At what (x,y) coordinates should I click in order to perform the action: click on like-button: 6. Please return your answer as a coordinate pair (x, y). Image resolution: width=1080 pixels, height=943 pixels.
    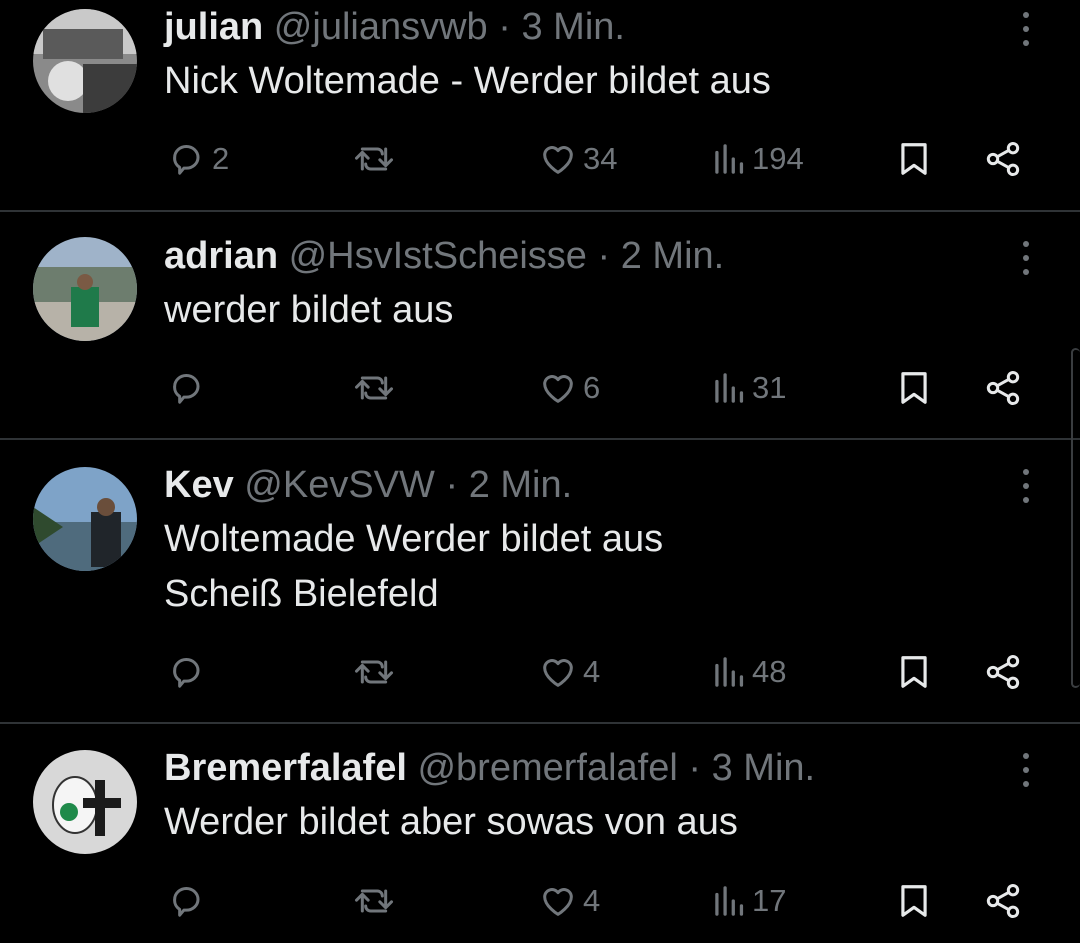
    Looking at the image, I should click on (568, 388).